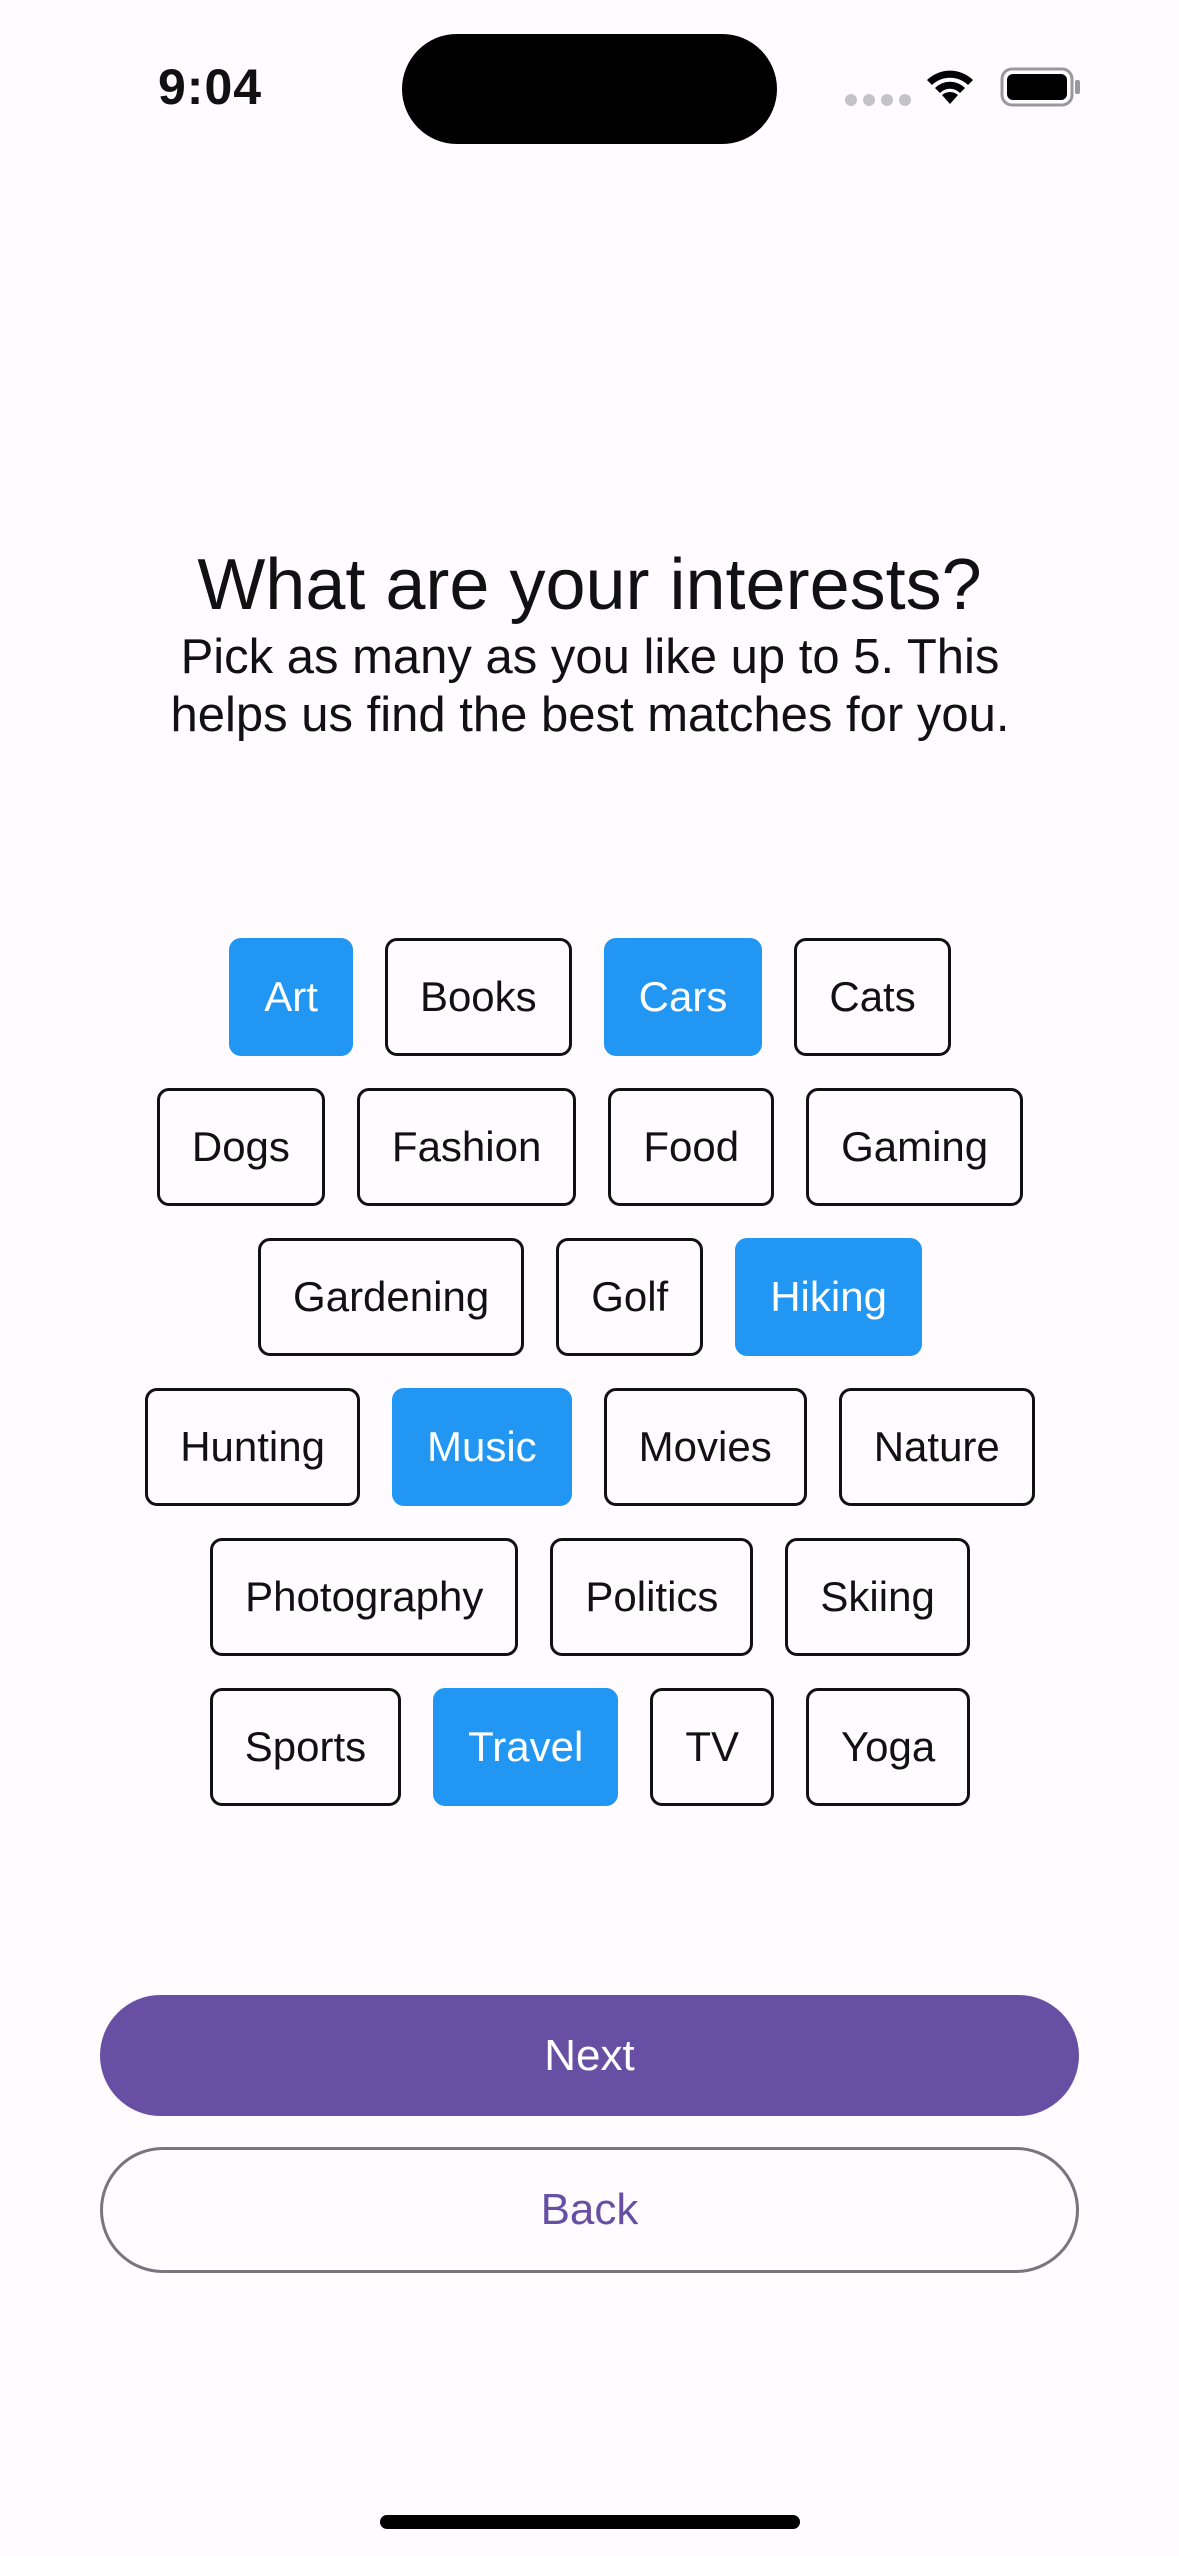 Image resolution: width=1179 pixels, height=2556 pixels. What do you see at coordinates (683, 997) in the screenshot?
I see `interest-chip-cars: Cars` at bounding box center [683, 997].